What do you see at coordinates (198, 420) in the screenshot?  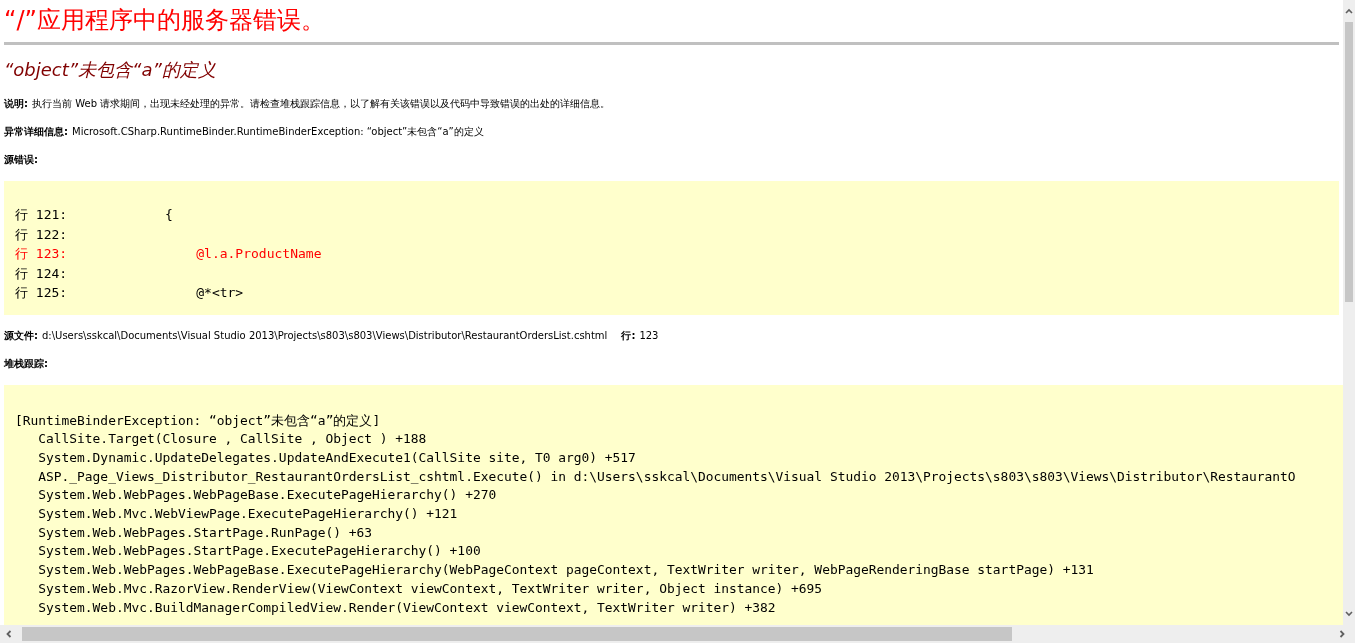 I see `stack-trace-line: [RuntimeBinderException: “object”未包含“a”的定义]` at bounding box center [198, 420].